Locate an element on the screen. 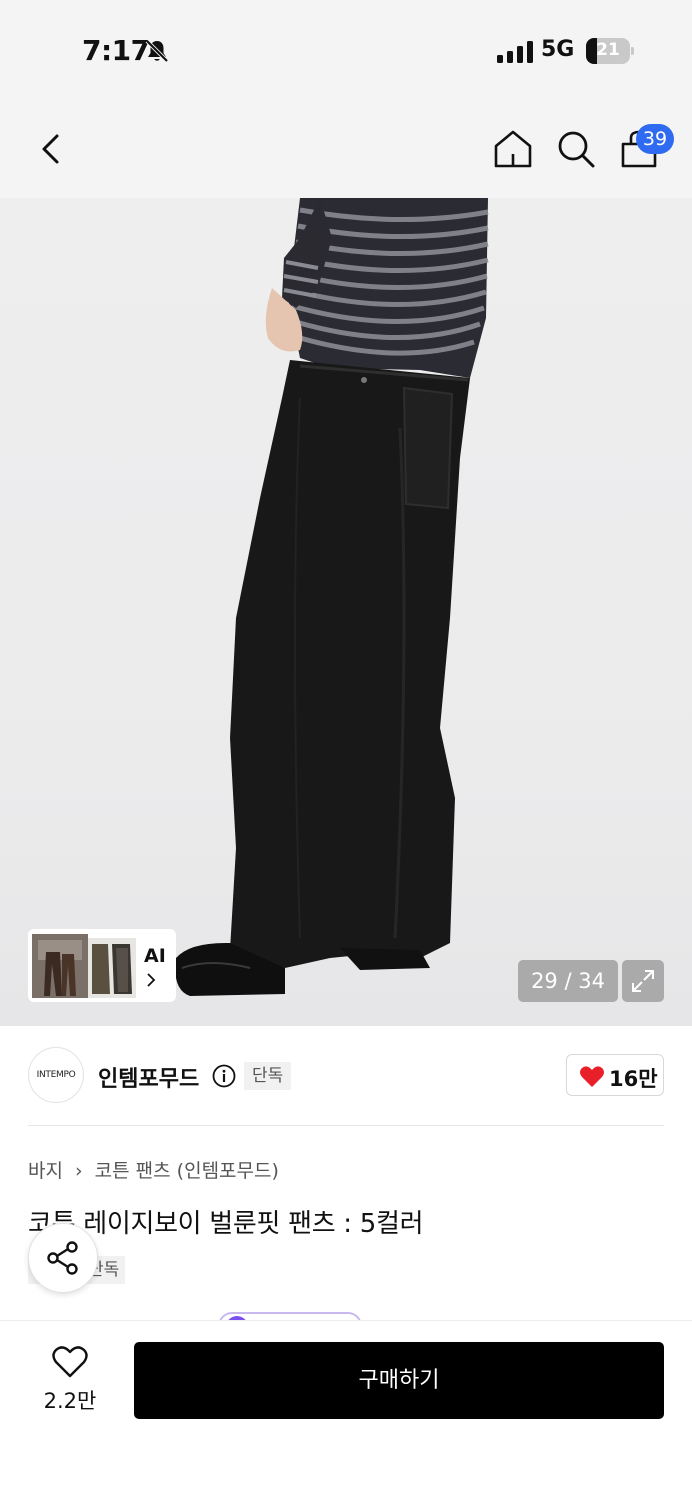  heart-outline-icon is located at coordinates (70, 1362).